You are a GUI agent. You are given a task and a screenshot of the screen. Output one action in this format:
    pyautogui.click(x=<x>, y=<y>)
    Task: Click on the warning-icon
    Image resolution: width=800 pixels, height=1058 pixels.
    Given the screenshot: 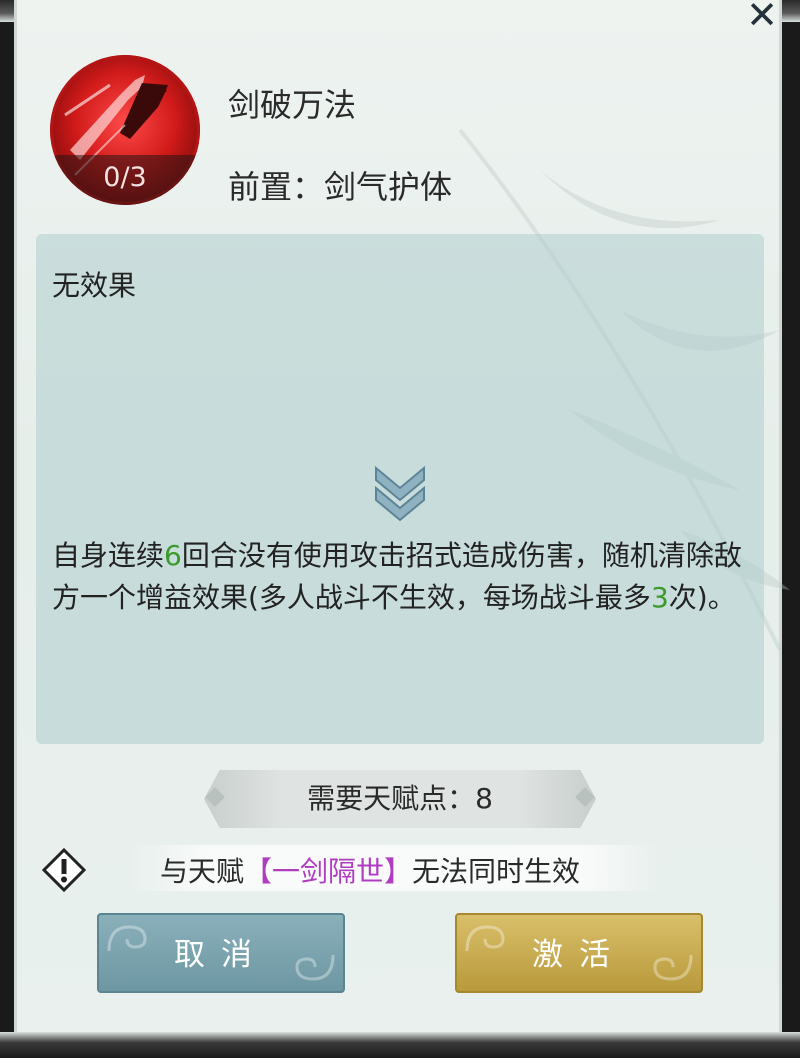 What is the action you would take?
    pyautogui.click(x=64, y=870)
    